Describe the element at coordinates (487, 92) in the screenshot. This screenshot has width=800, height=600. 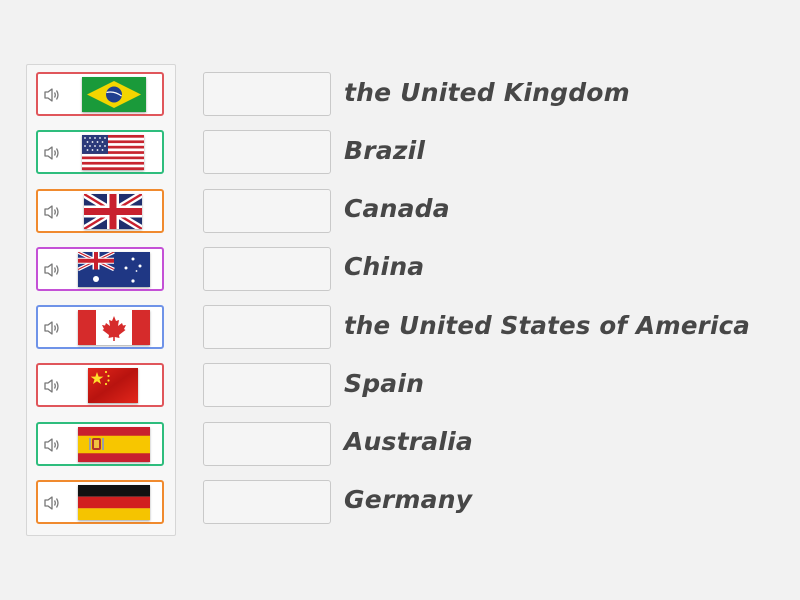
I see `country-label: the United Kingdom` at that location.